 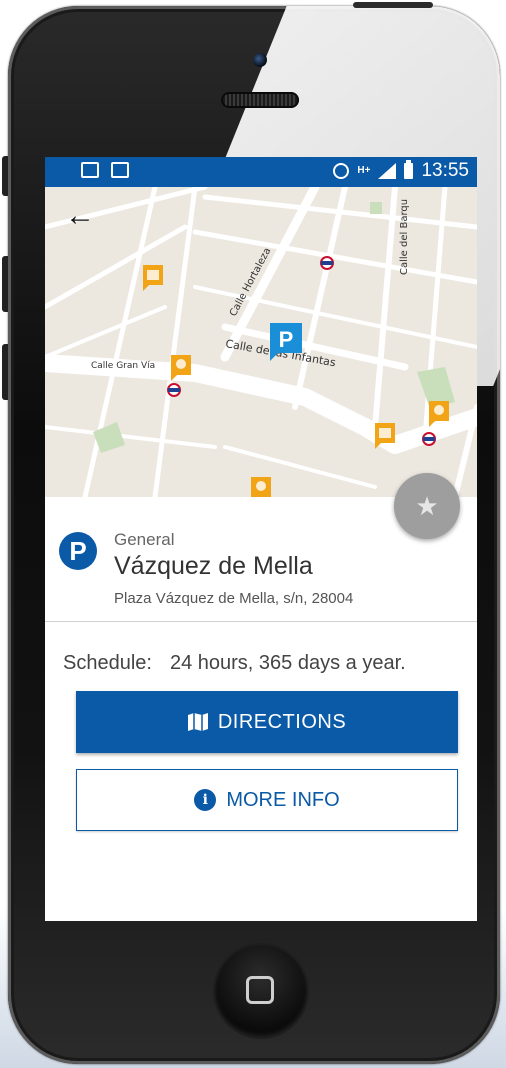 I want to click on signal-icon, so click(x=387, y=171).